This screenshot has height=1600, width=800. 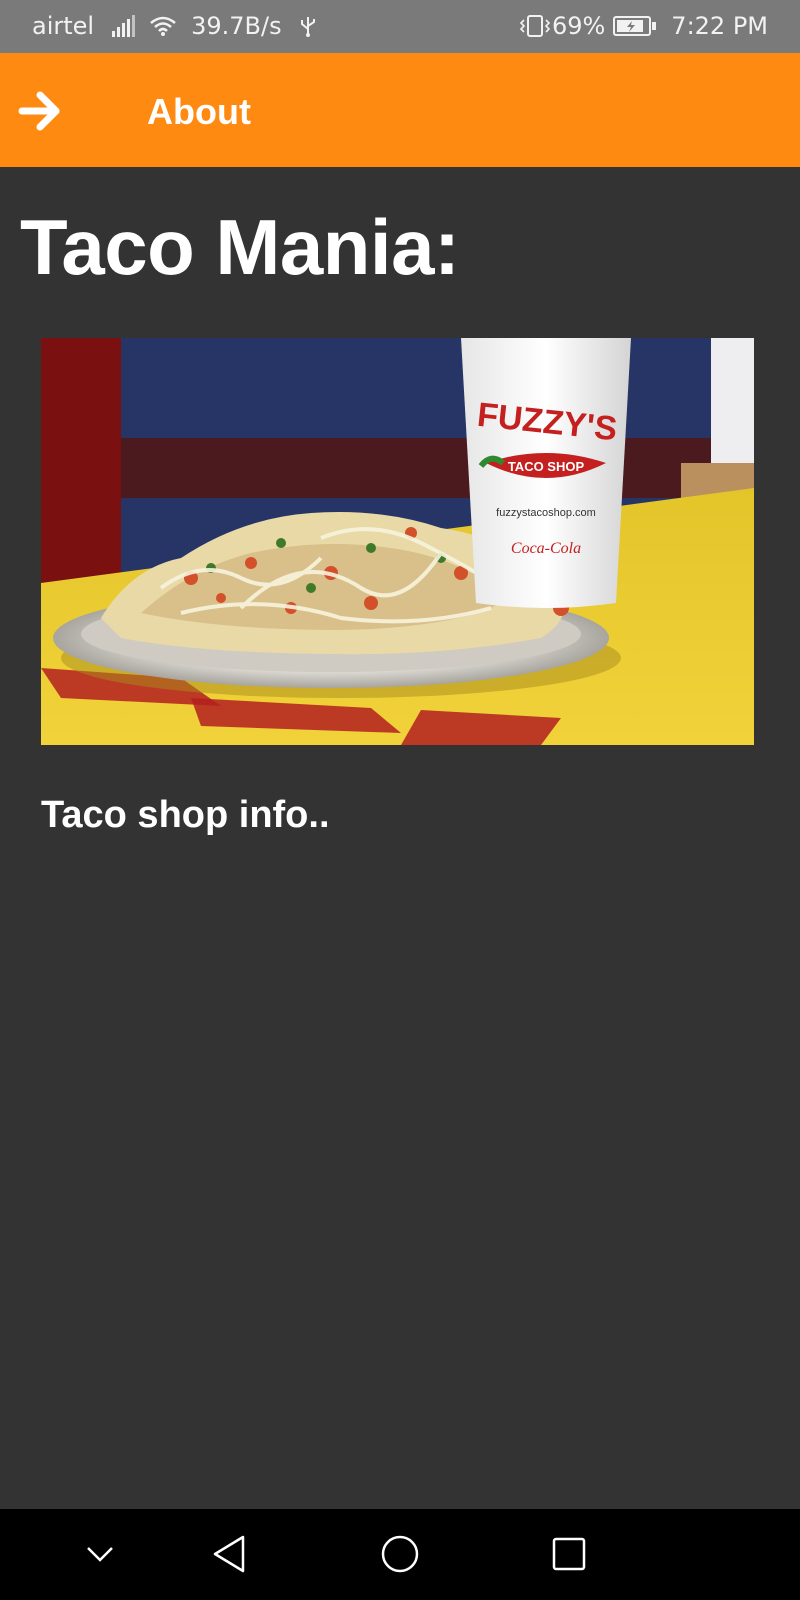 What do you see at coordinates (635, 26) in the screenshot?
I see `battery-charging-icon` at bounding box center [635, 26].